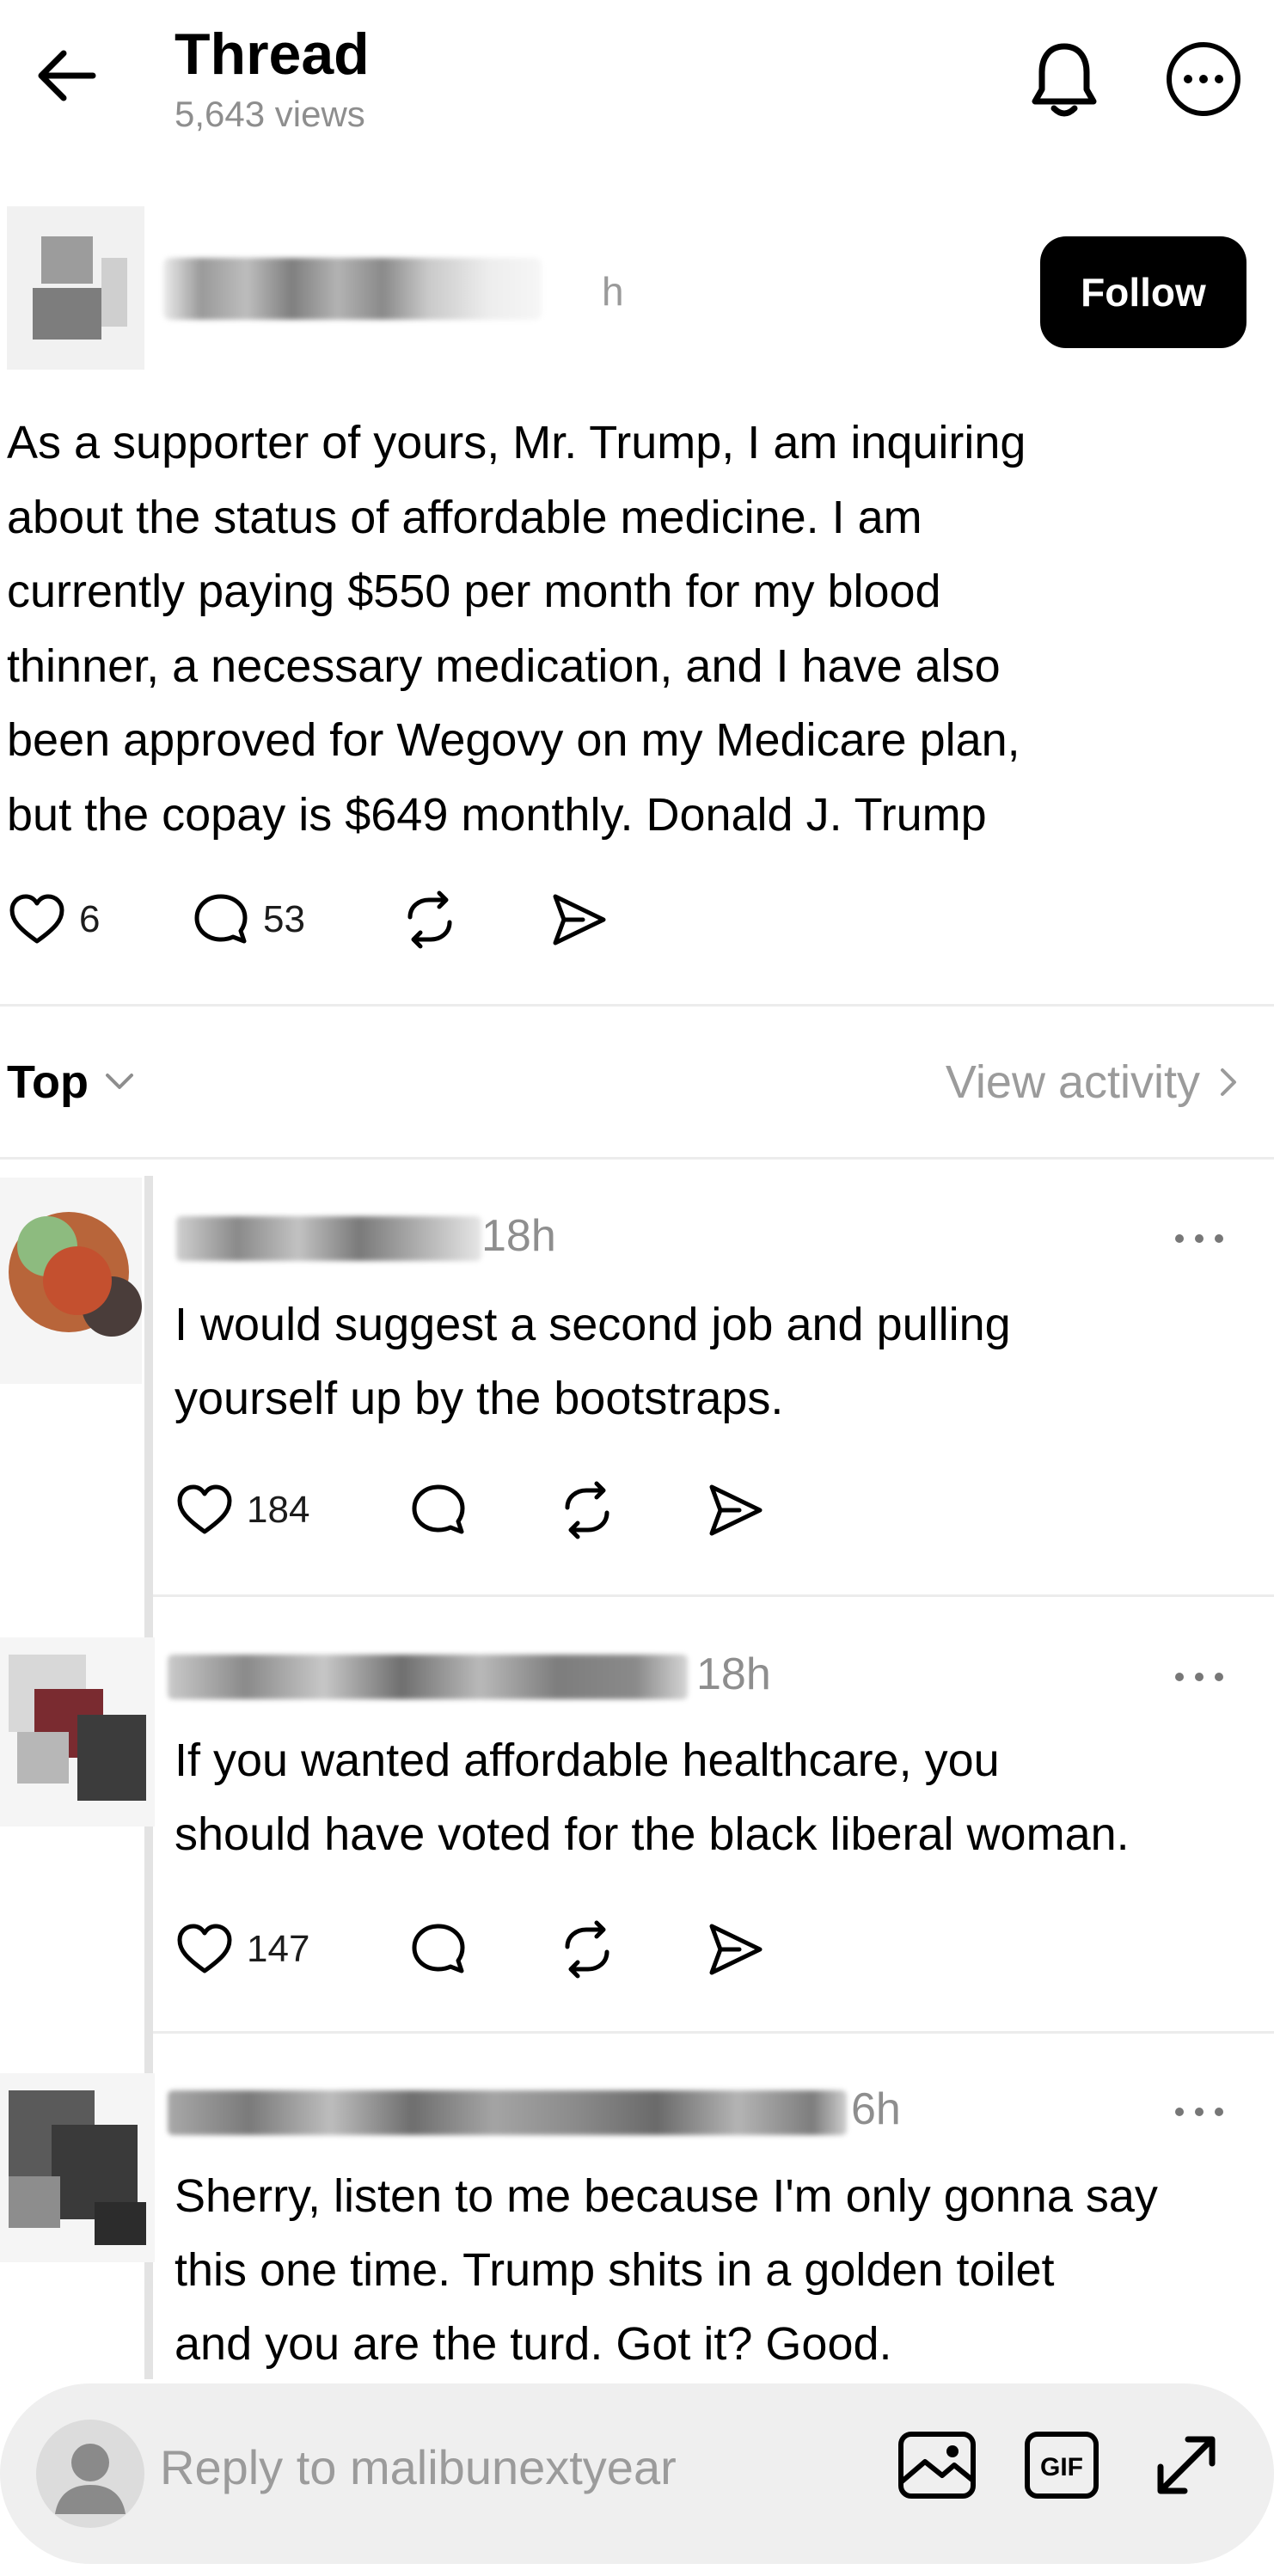 This screenshot has height=2576, width=1274. Describe the element at coordinates (1203, 79) in the screenshot. I see `more-options-icon` at that location.